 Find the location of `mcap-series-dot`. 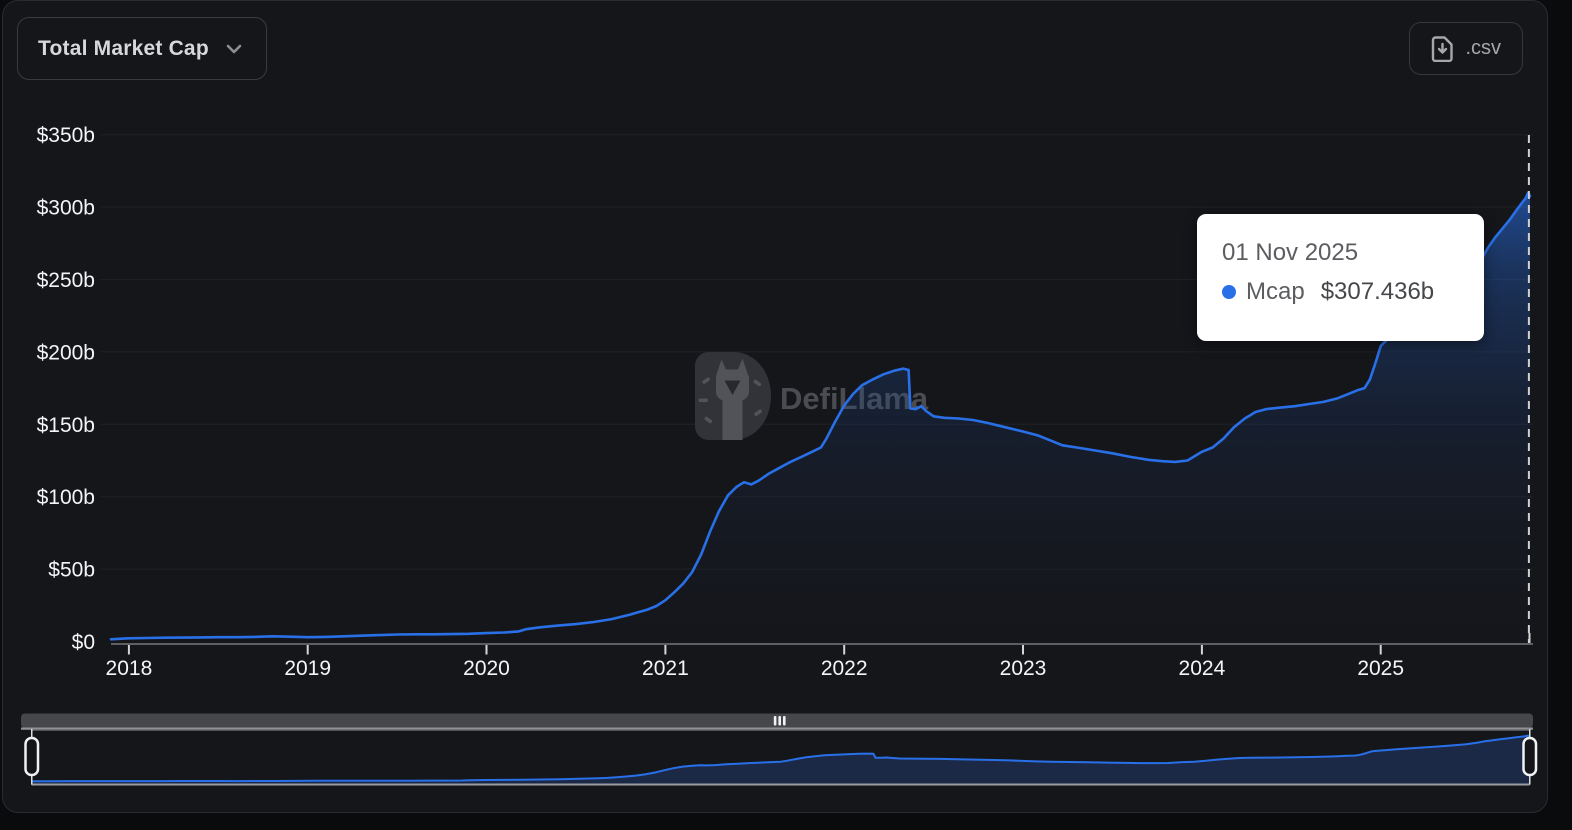

mcap-series-dot is located at coordinates (1229, 292).